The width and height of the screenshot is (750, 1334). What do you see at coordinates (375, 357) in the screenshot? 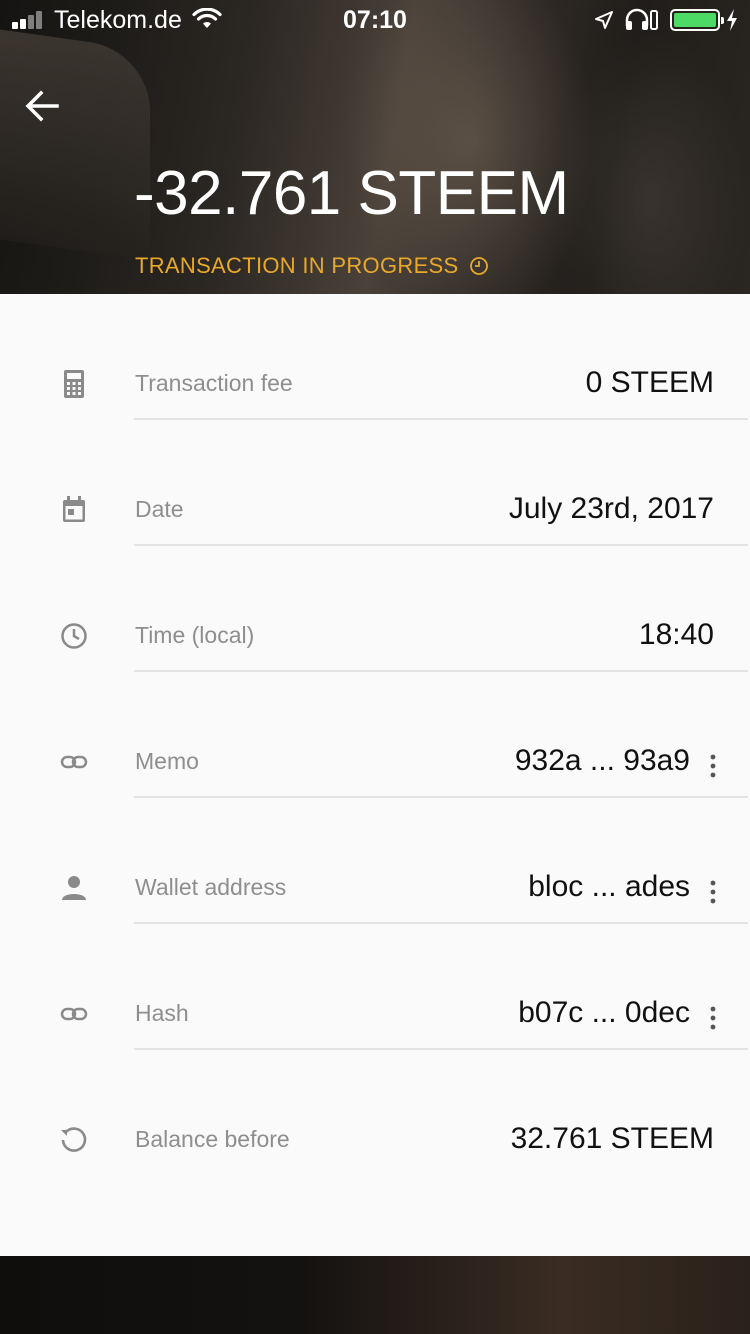
I see `detail-row-transaction-fee: Transaction fee 0 STEEM` at bounding box center [375, 357].